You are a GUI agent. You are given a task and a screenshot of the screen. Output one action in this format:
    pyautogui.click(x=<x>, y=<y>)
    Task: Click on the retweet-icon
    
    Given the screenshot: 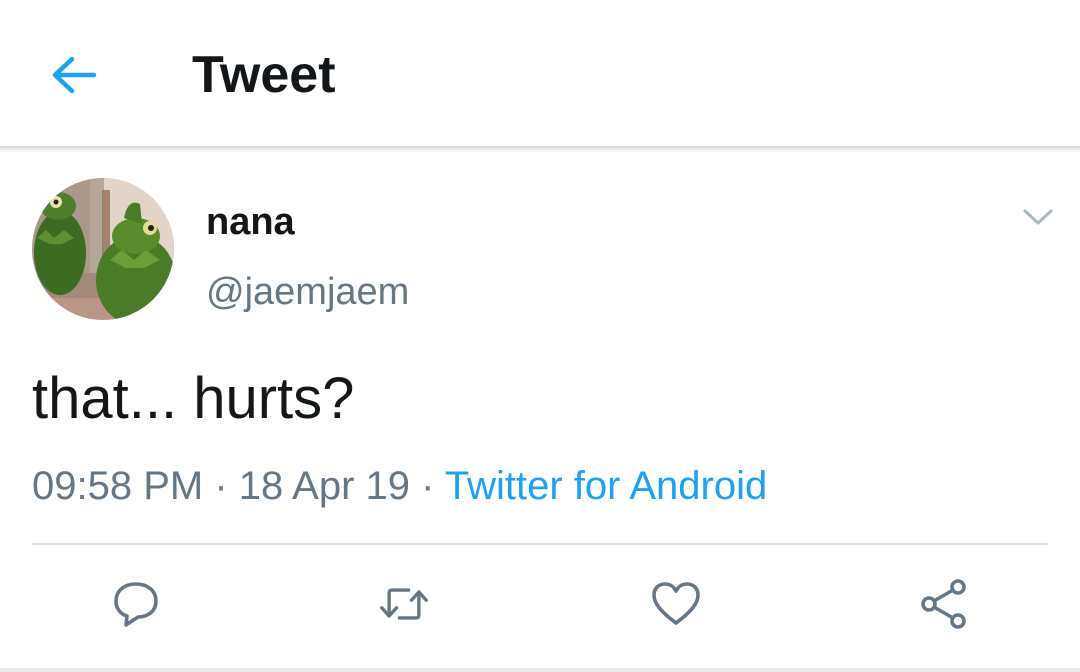 What is the action you would take?
    pyautogui.click(x=404, y=604)
    